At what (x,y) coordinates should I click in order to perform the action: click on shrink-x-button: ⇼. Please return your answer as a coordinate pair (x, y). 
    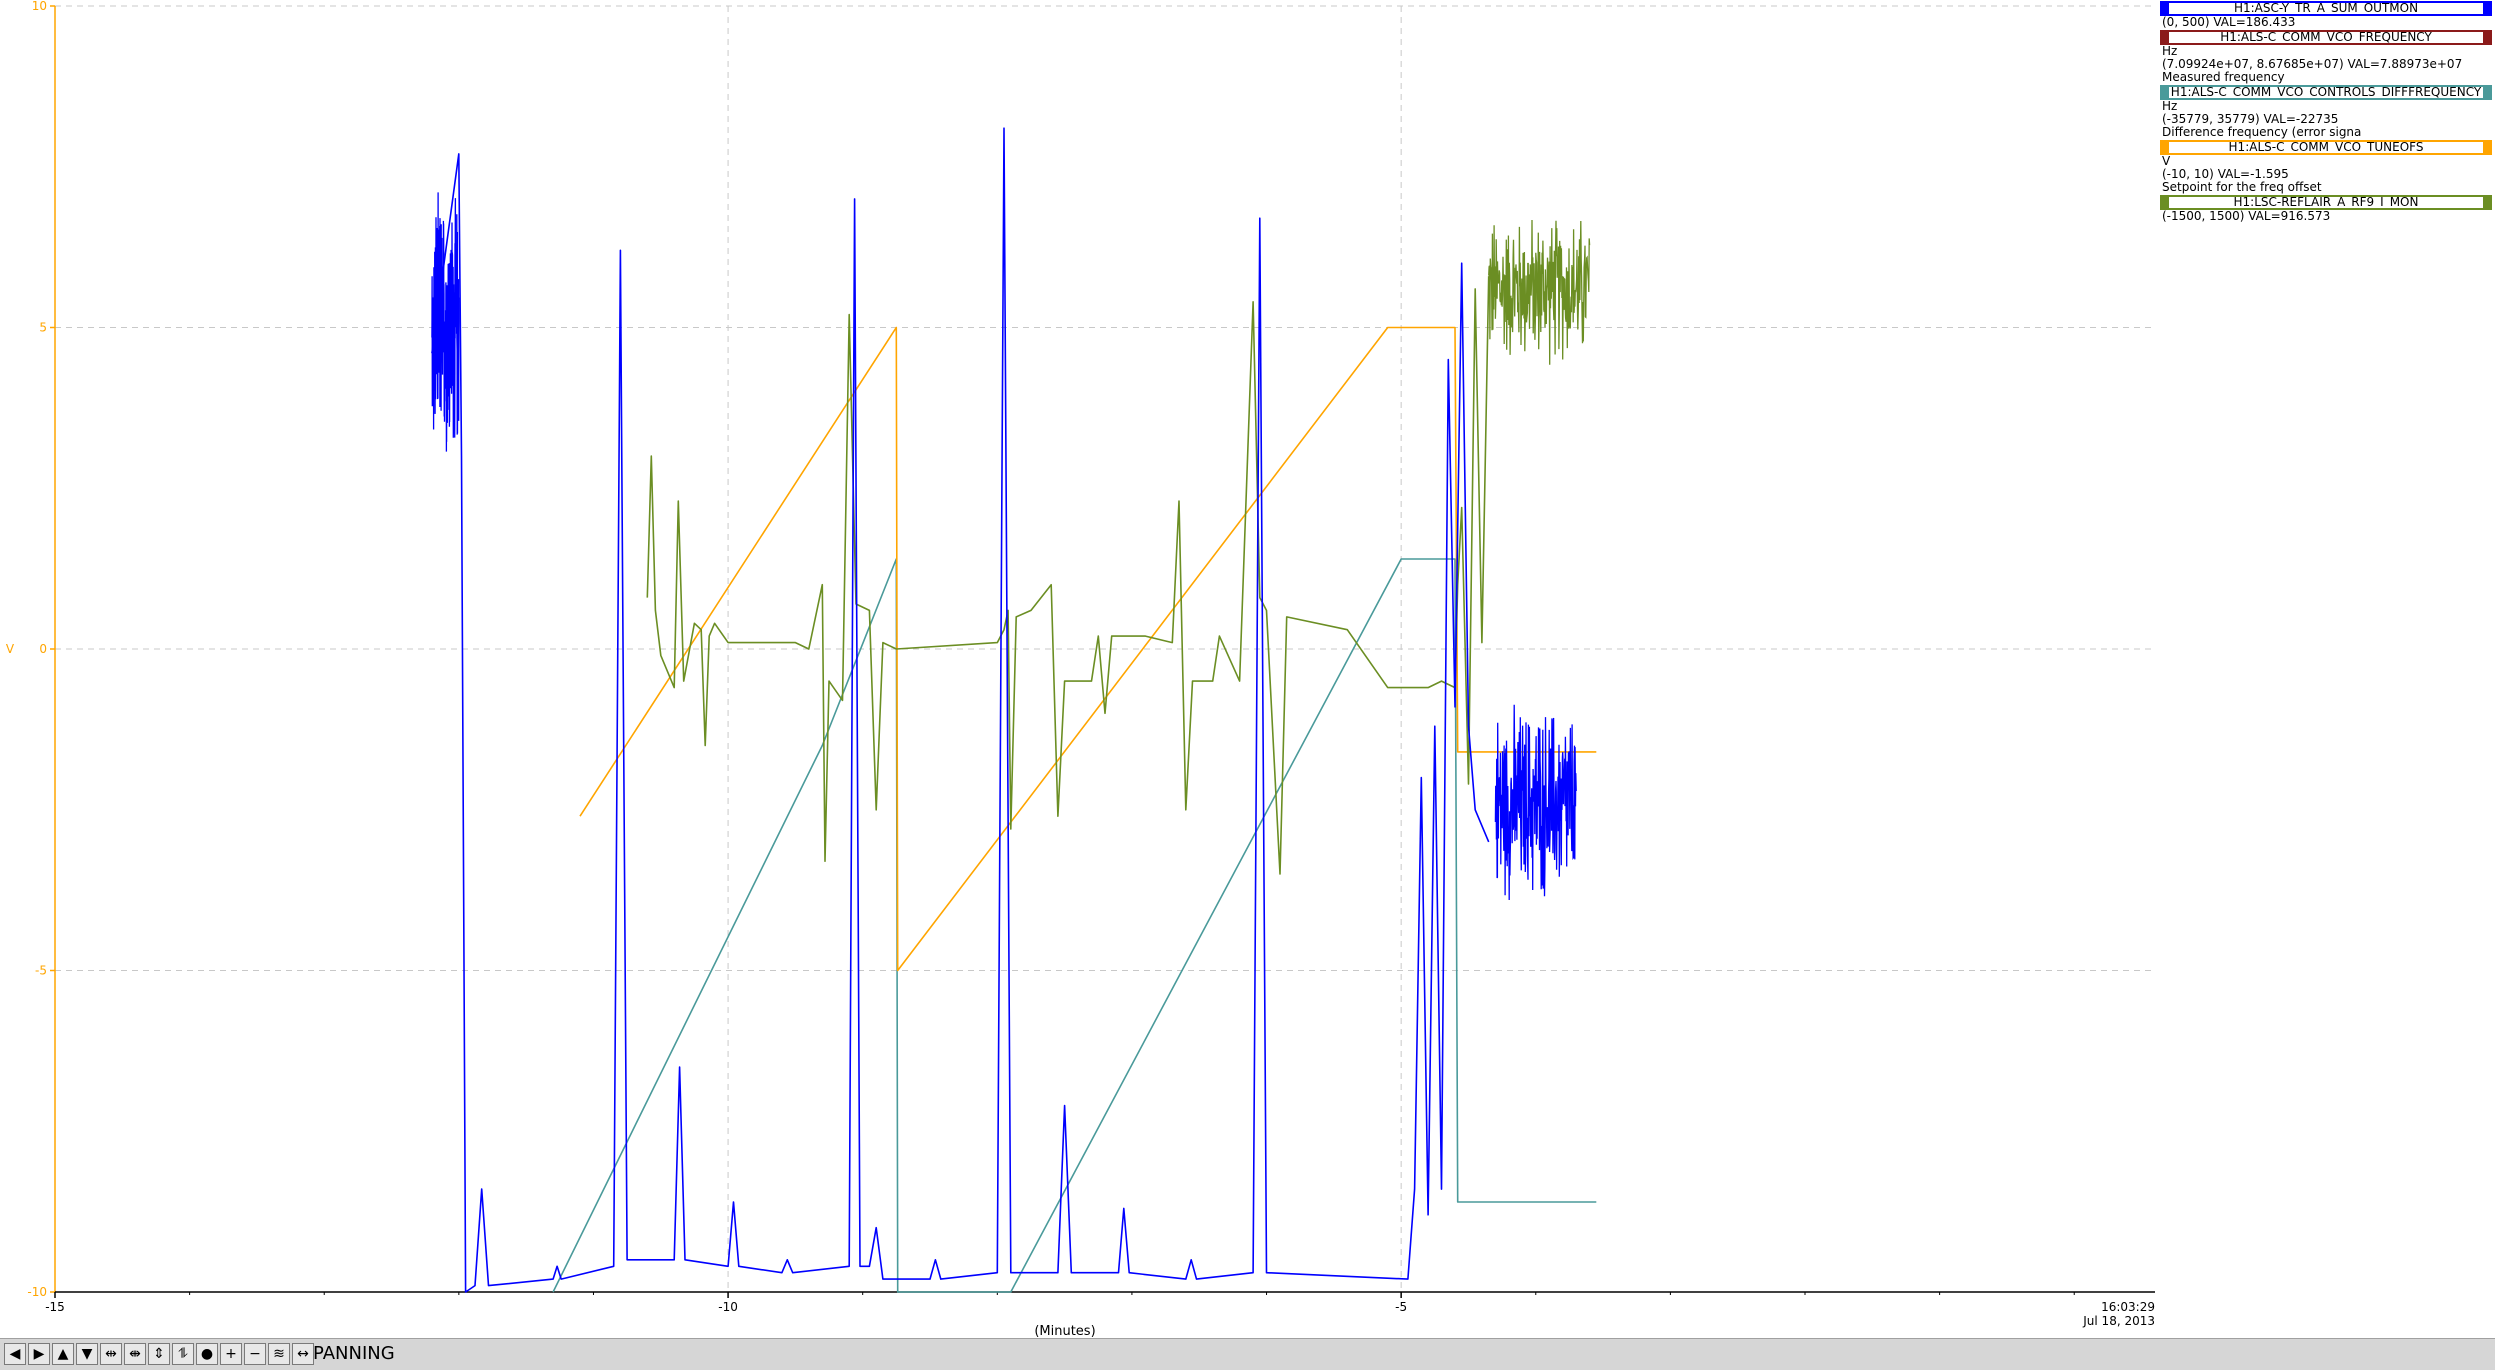
    Looking at the image, I should click on (135, 1354).